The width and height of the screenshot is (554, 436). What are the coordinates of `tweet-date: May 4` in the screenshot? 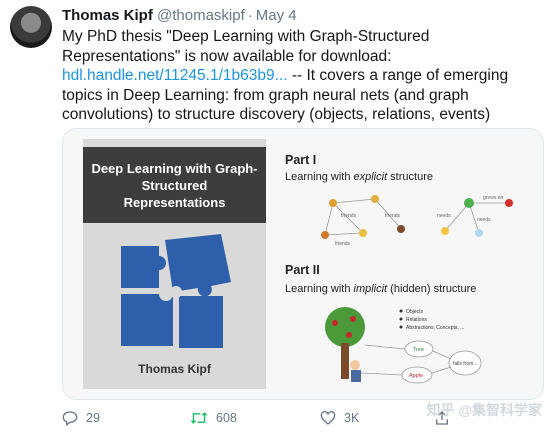 It's located at (276, 15).